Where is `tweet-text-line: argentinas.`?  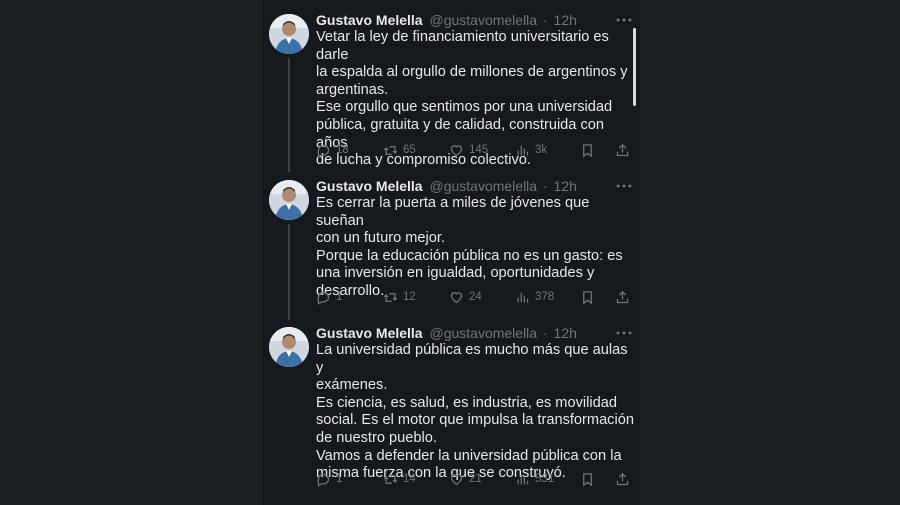
tweet-text-line: argentinas. is located at coordinates (352, 89).